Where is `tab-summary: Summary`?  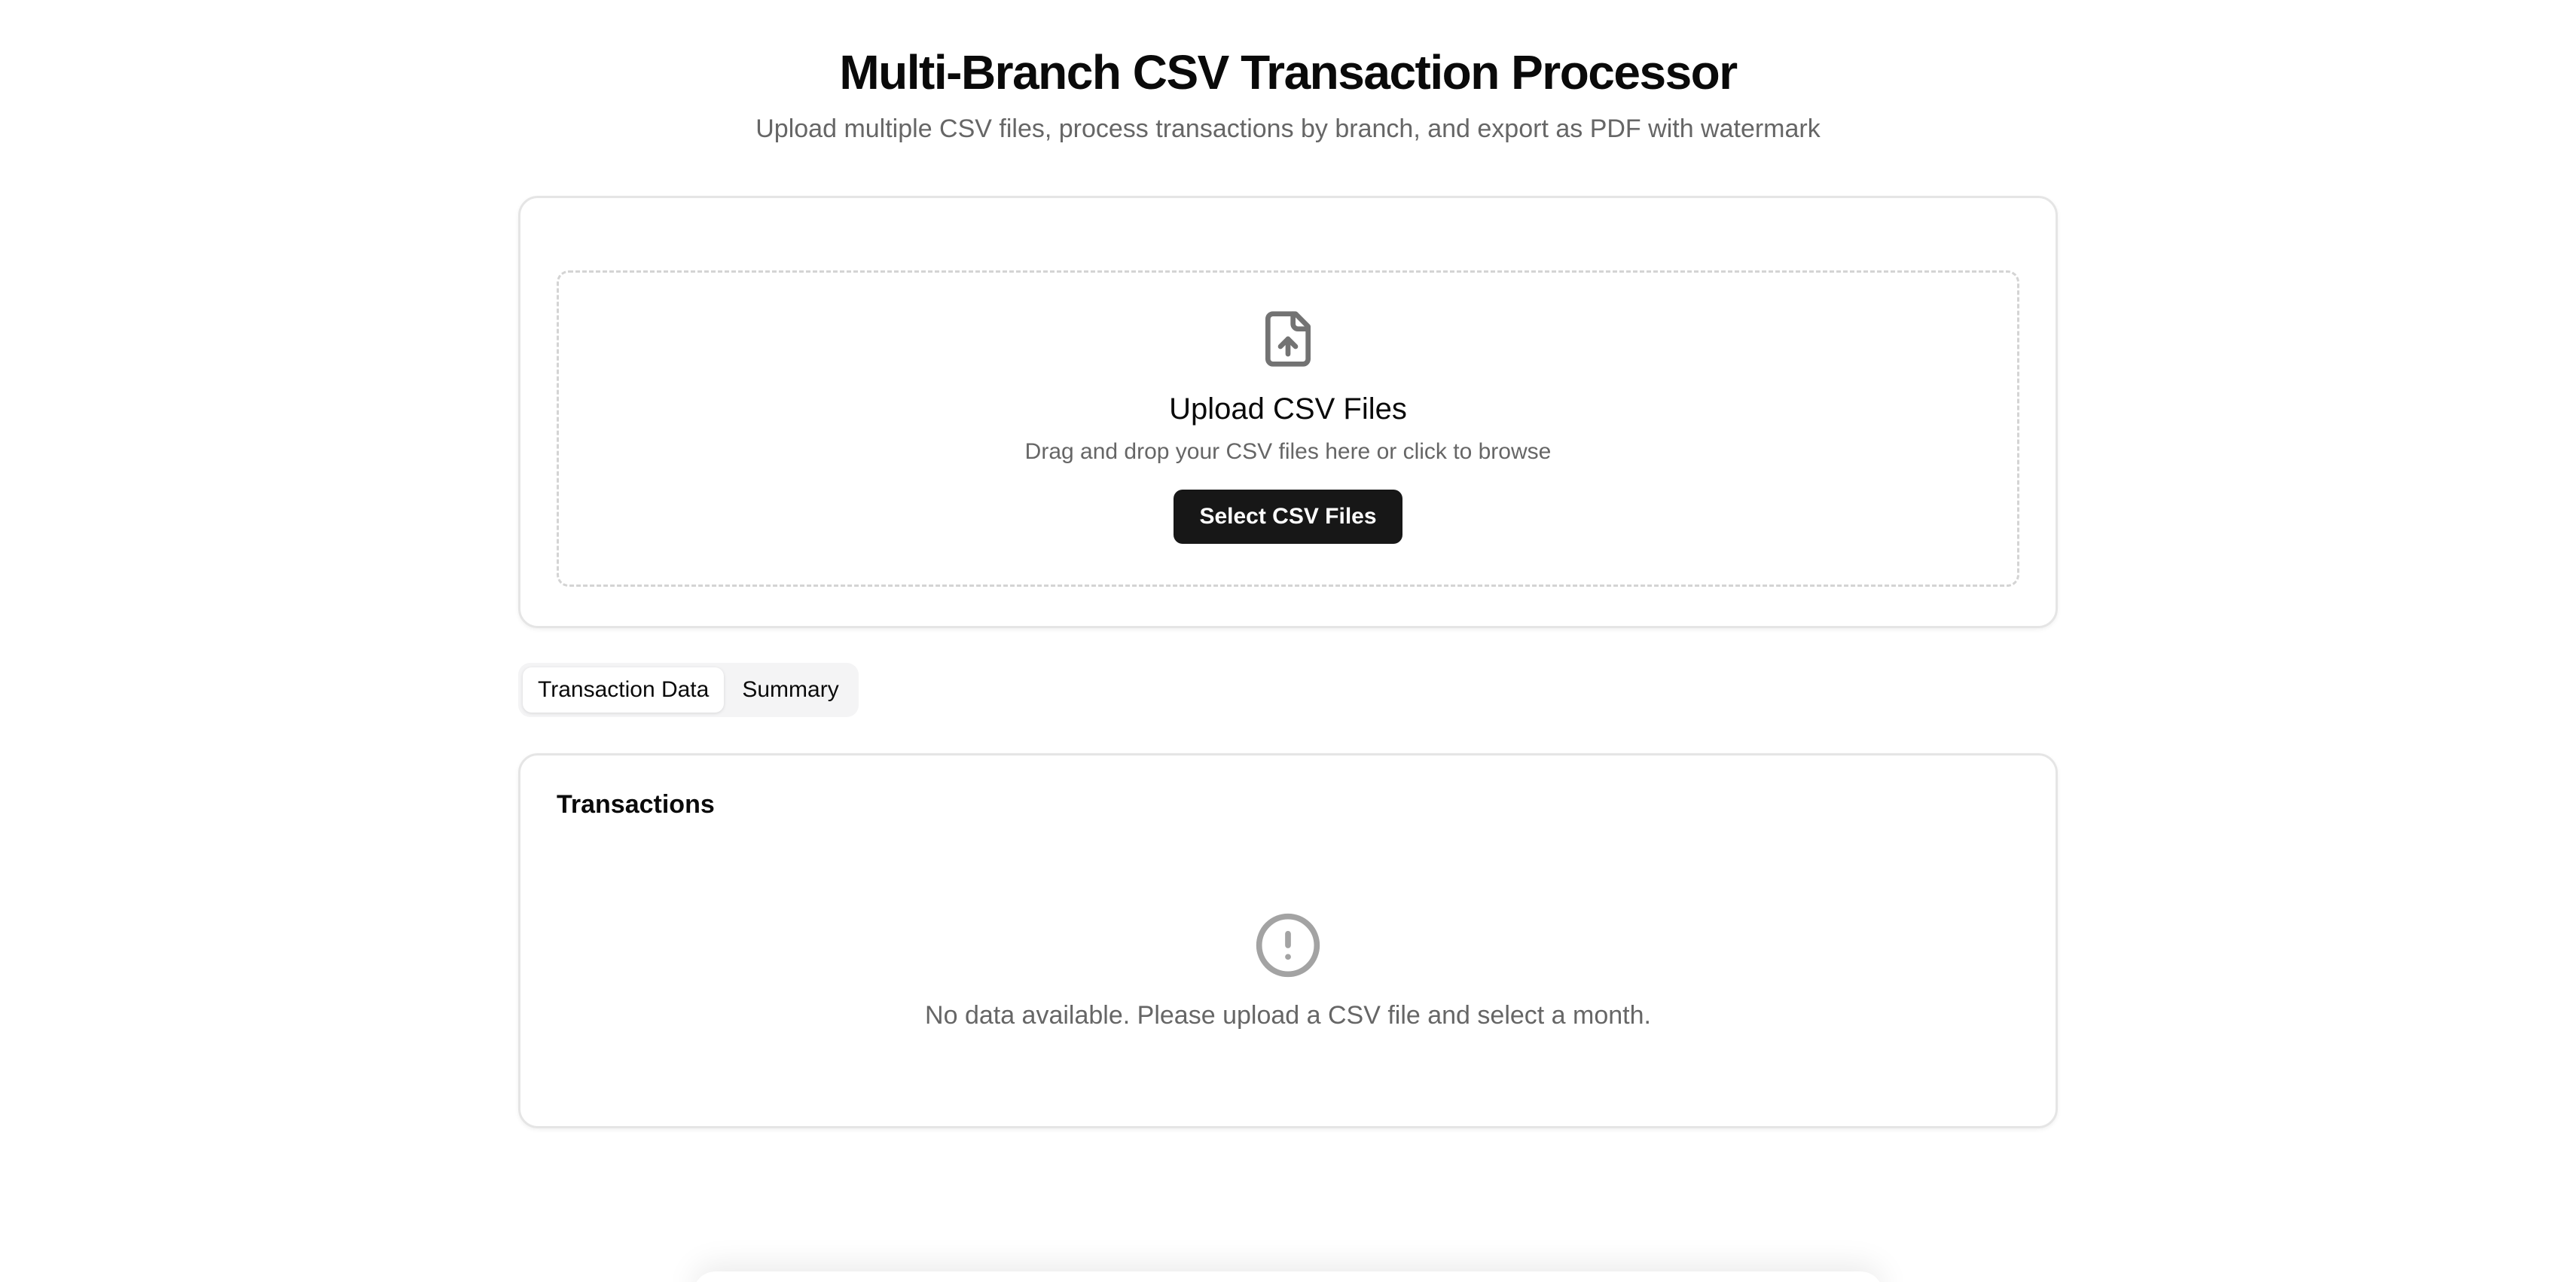 tab-summary: Summary is located at coordinates (790, 690).